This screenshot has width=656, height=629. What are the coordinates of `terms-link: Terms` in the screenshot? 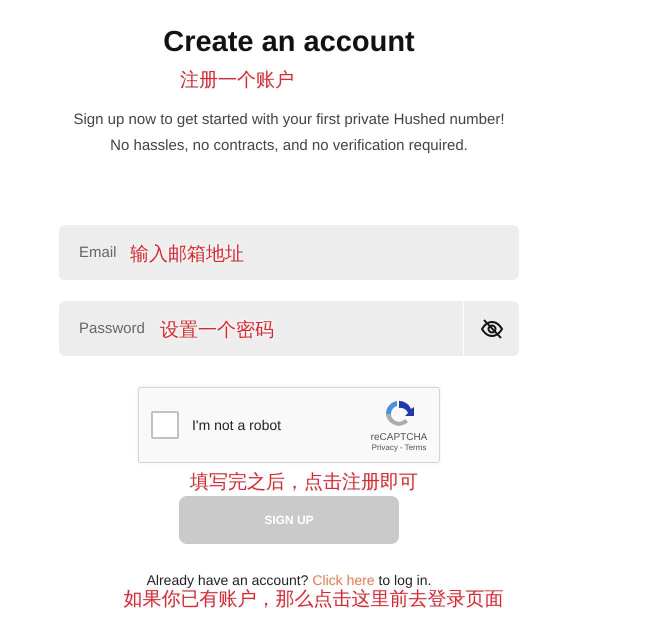 It's located at (415, 447).